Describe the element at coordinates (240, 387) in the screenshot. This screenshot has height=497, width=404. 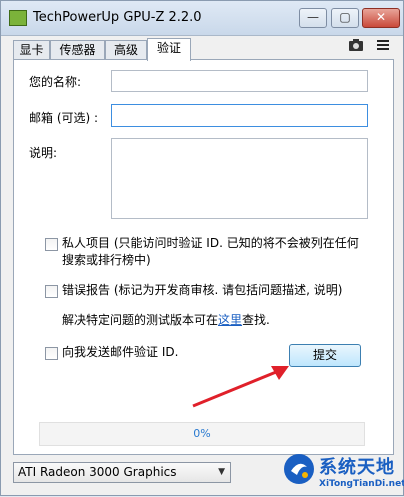
I see `red-arrow-annotation` at that location.